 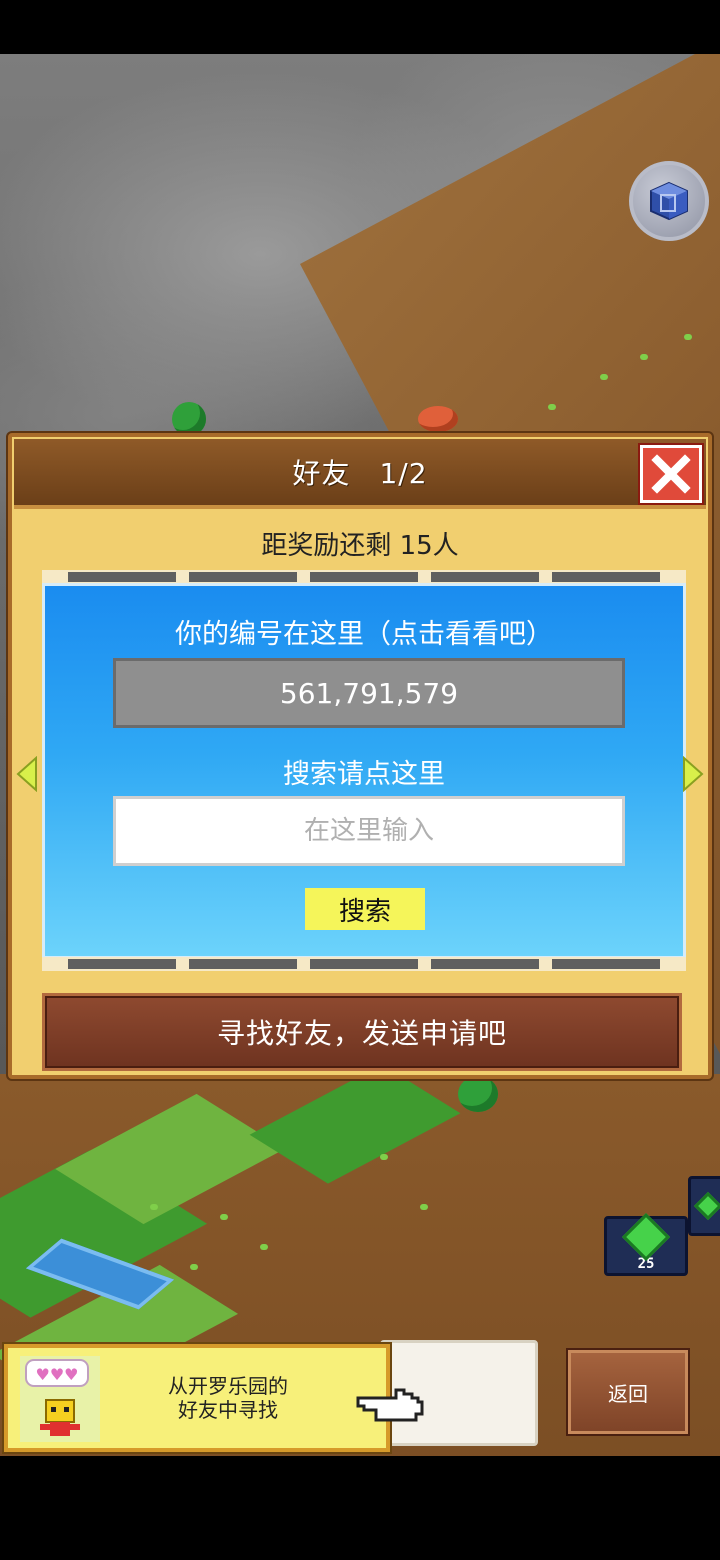 I want to click on player-id-caption: 你的编号在这里（点击看看吧）, so click(x=364, y=634).